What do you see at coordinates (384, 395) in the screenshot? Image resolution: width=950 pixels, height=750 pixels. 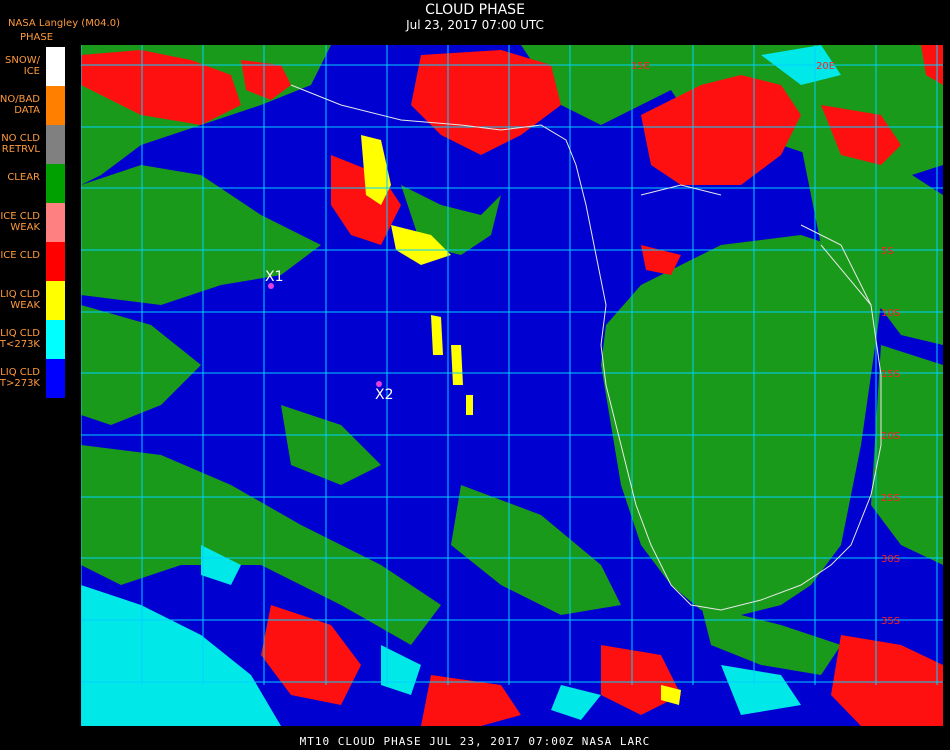 I see `marker-x2-label: X2` at bounding box center [384, 395].